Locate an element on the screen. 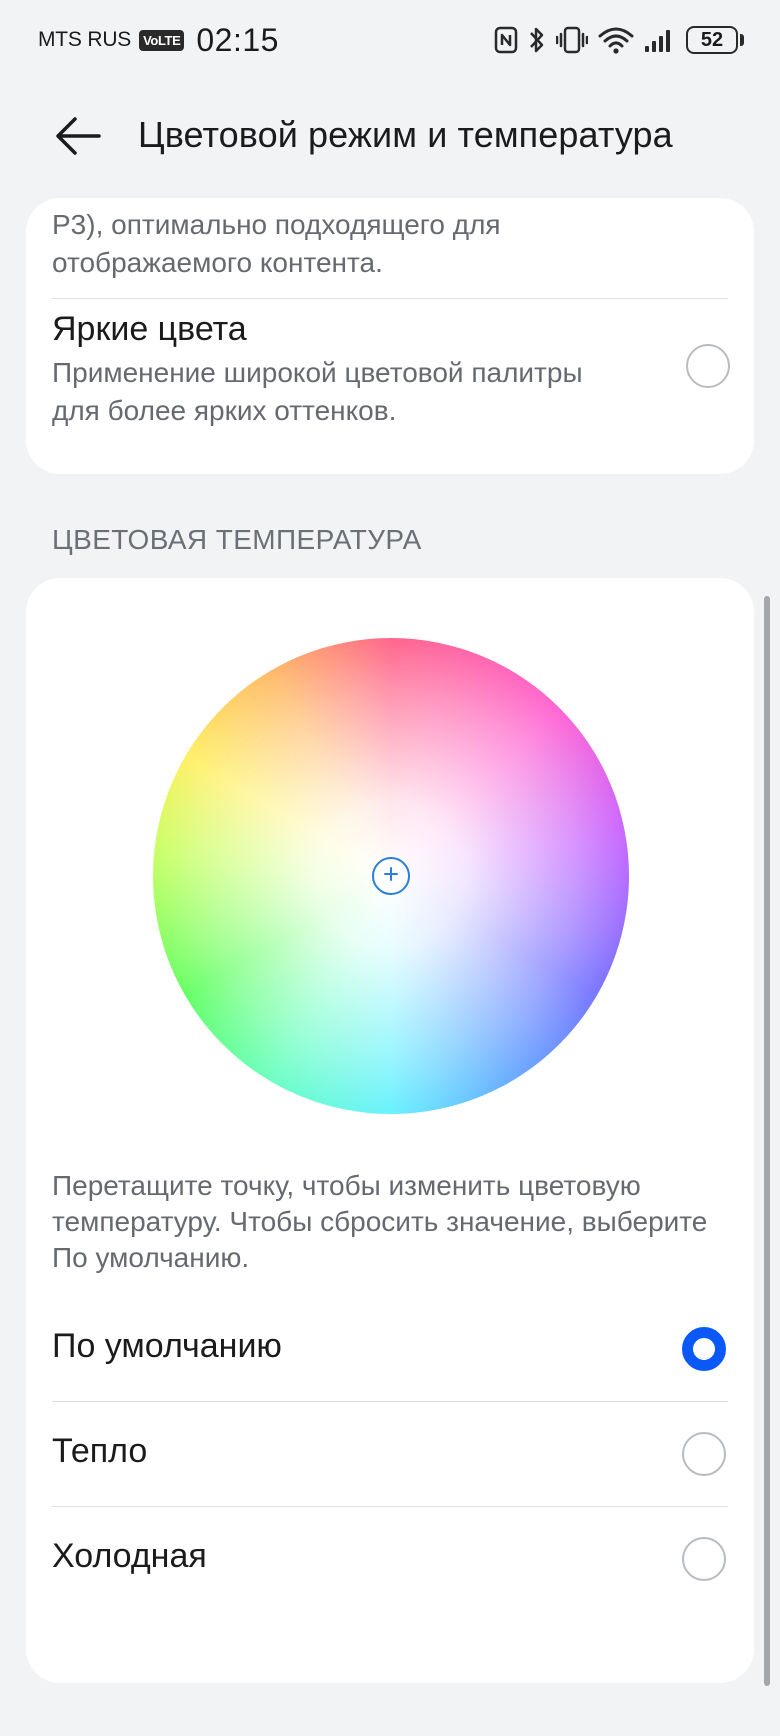 The height and width of the screenshot is (1736, 780). battery-icon: 52 is located at coordinates (715, 40).